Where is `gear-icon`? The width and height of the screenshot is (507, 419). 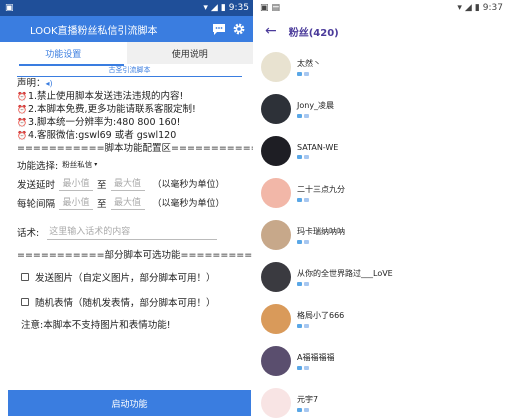 gear-icon is located at coordinates (239, 29).